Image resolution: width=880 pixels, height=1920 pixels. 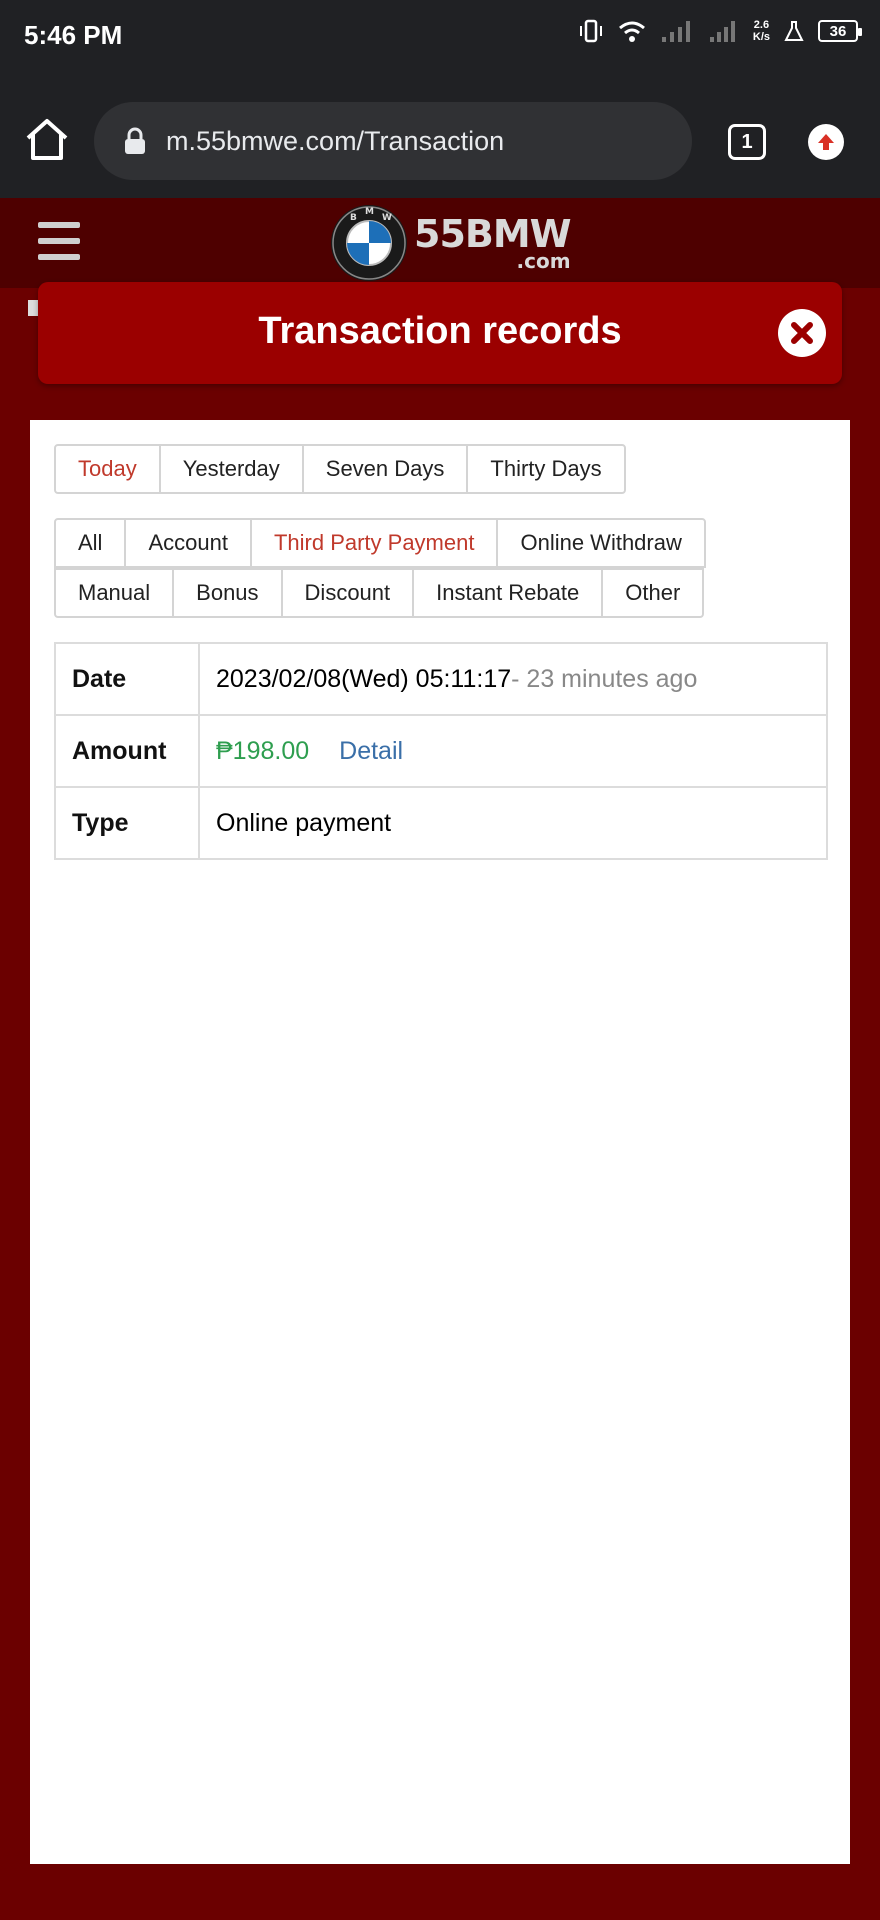 I want to click on site-logo: B M W 55BMW .com, so click(x=451, y=243).